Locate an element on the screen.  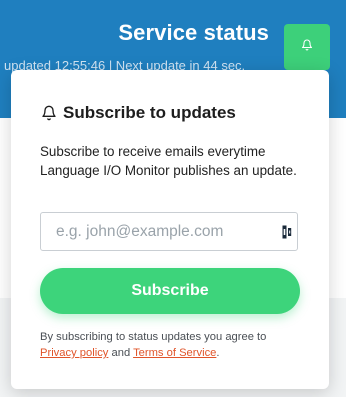
subscribe-bell-button is located at coordinates (307, 47).